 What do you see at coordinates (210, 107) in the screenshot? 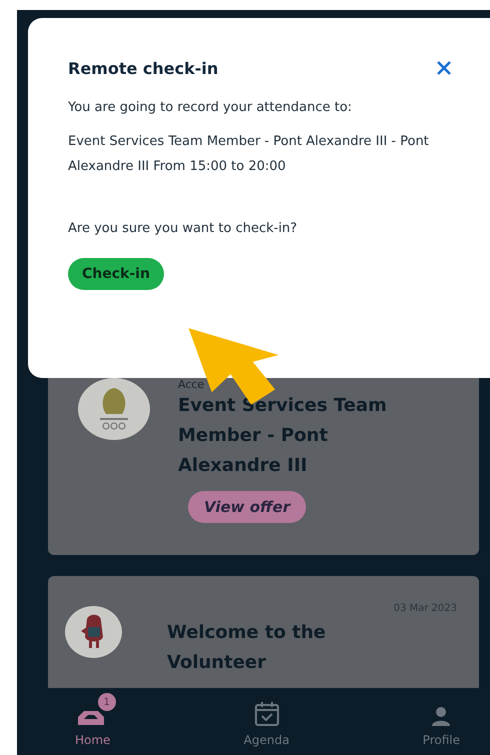
I see `dialog-text: You are going to record your attendance to:` at bounding box center [210, 107].